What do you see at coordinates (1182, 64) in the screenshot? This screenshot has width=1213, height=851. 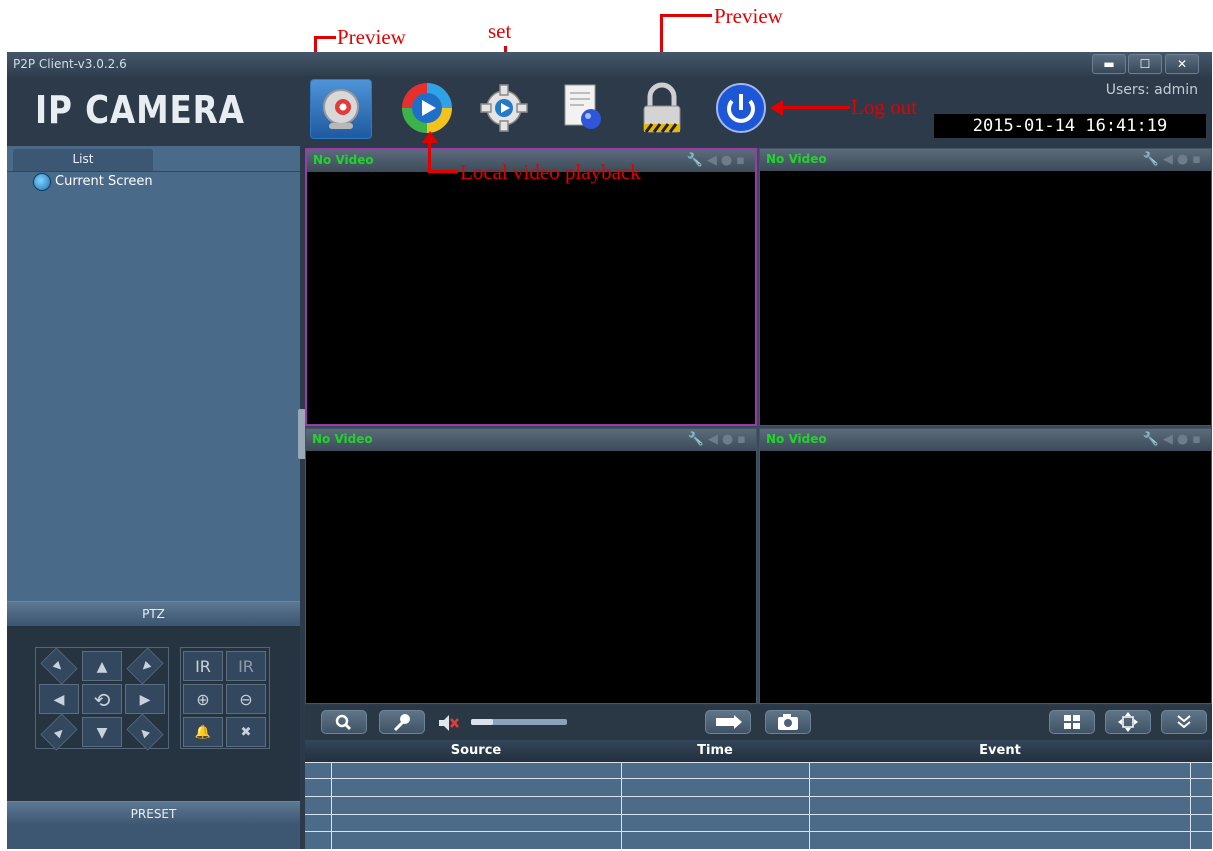 I see `close-button: ✕` at bounding box center [1182, 64].